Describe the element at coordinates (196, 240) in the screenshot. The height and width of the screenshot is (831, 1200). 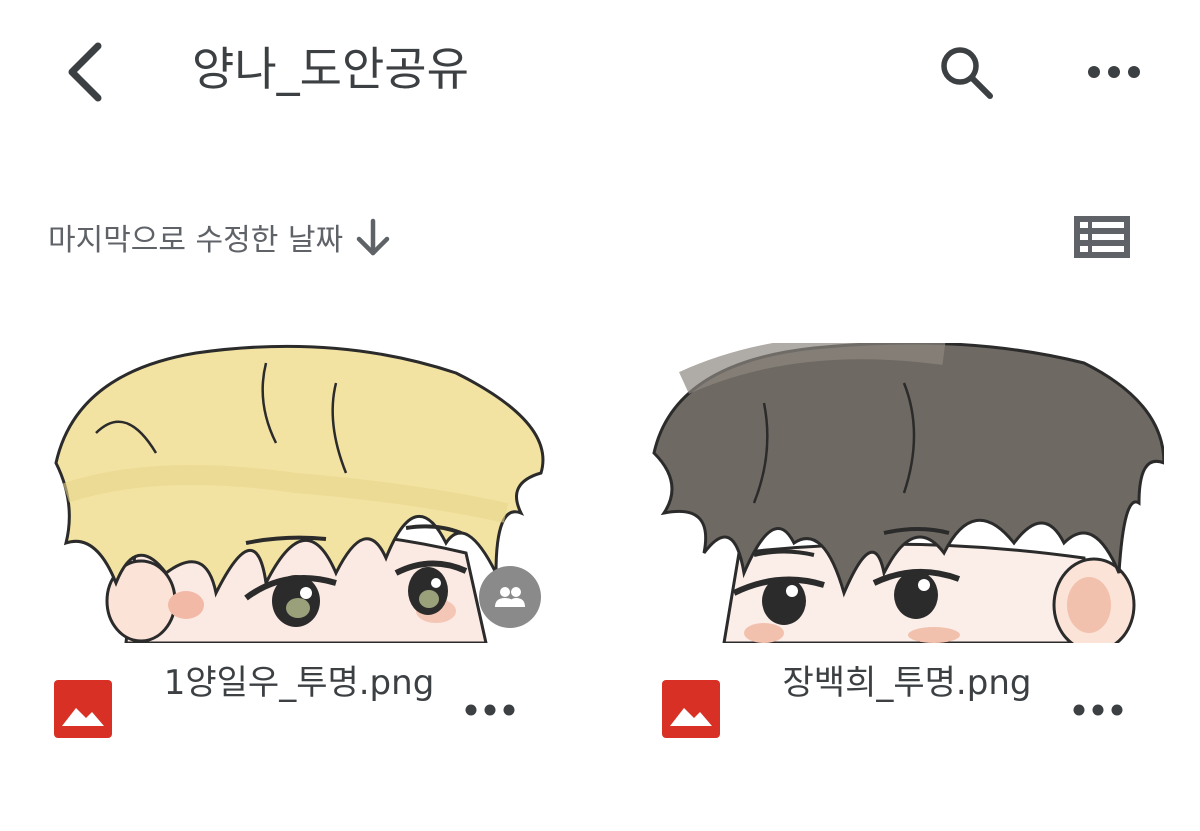
I see `sort-label: 마지막으로 수정한 날짜` at that location.